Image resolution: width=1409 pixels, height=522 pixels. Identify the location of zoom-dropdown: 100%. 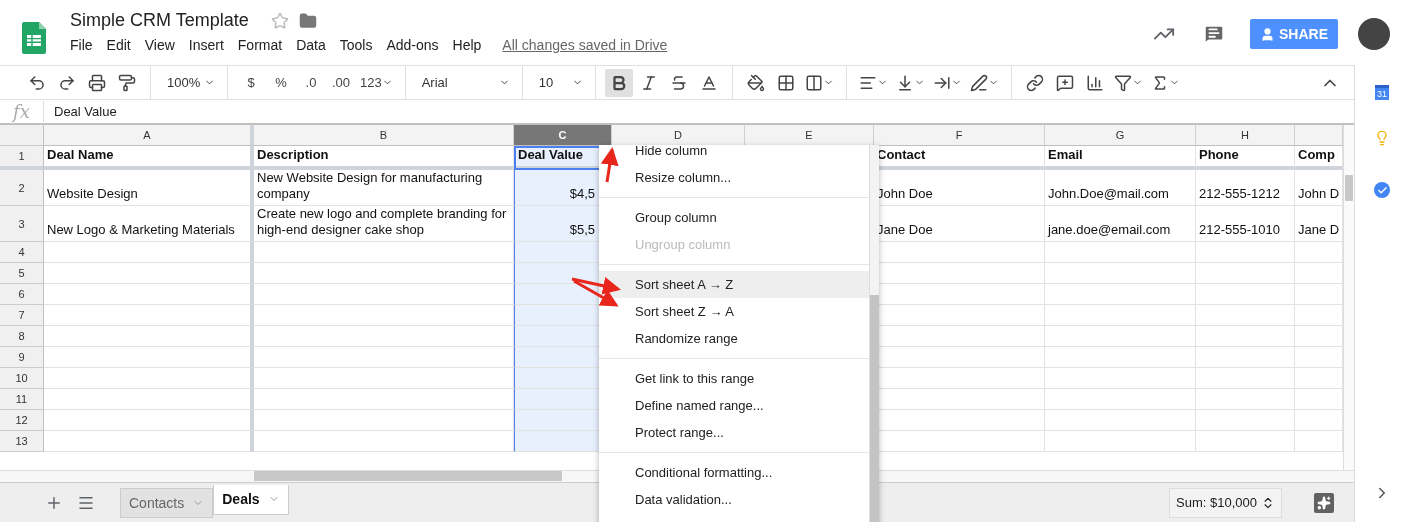
(189, 82).